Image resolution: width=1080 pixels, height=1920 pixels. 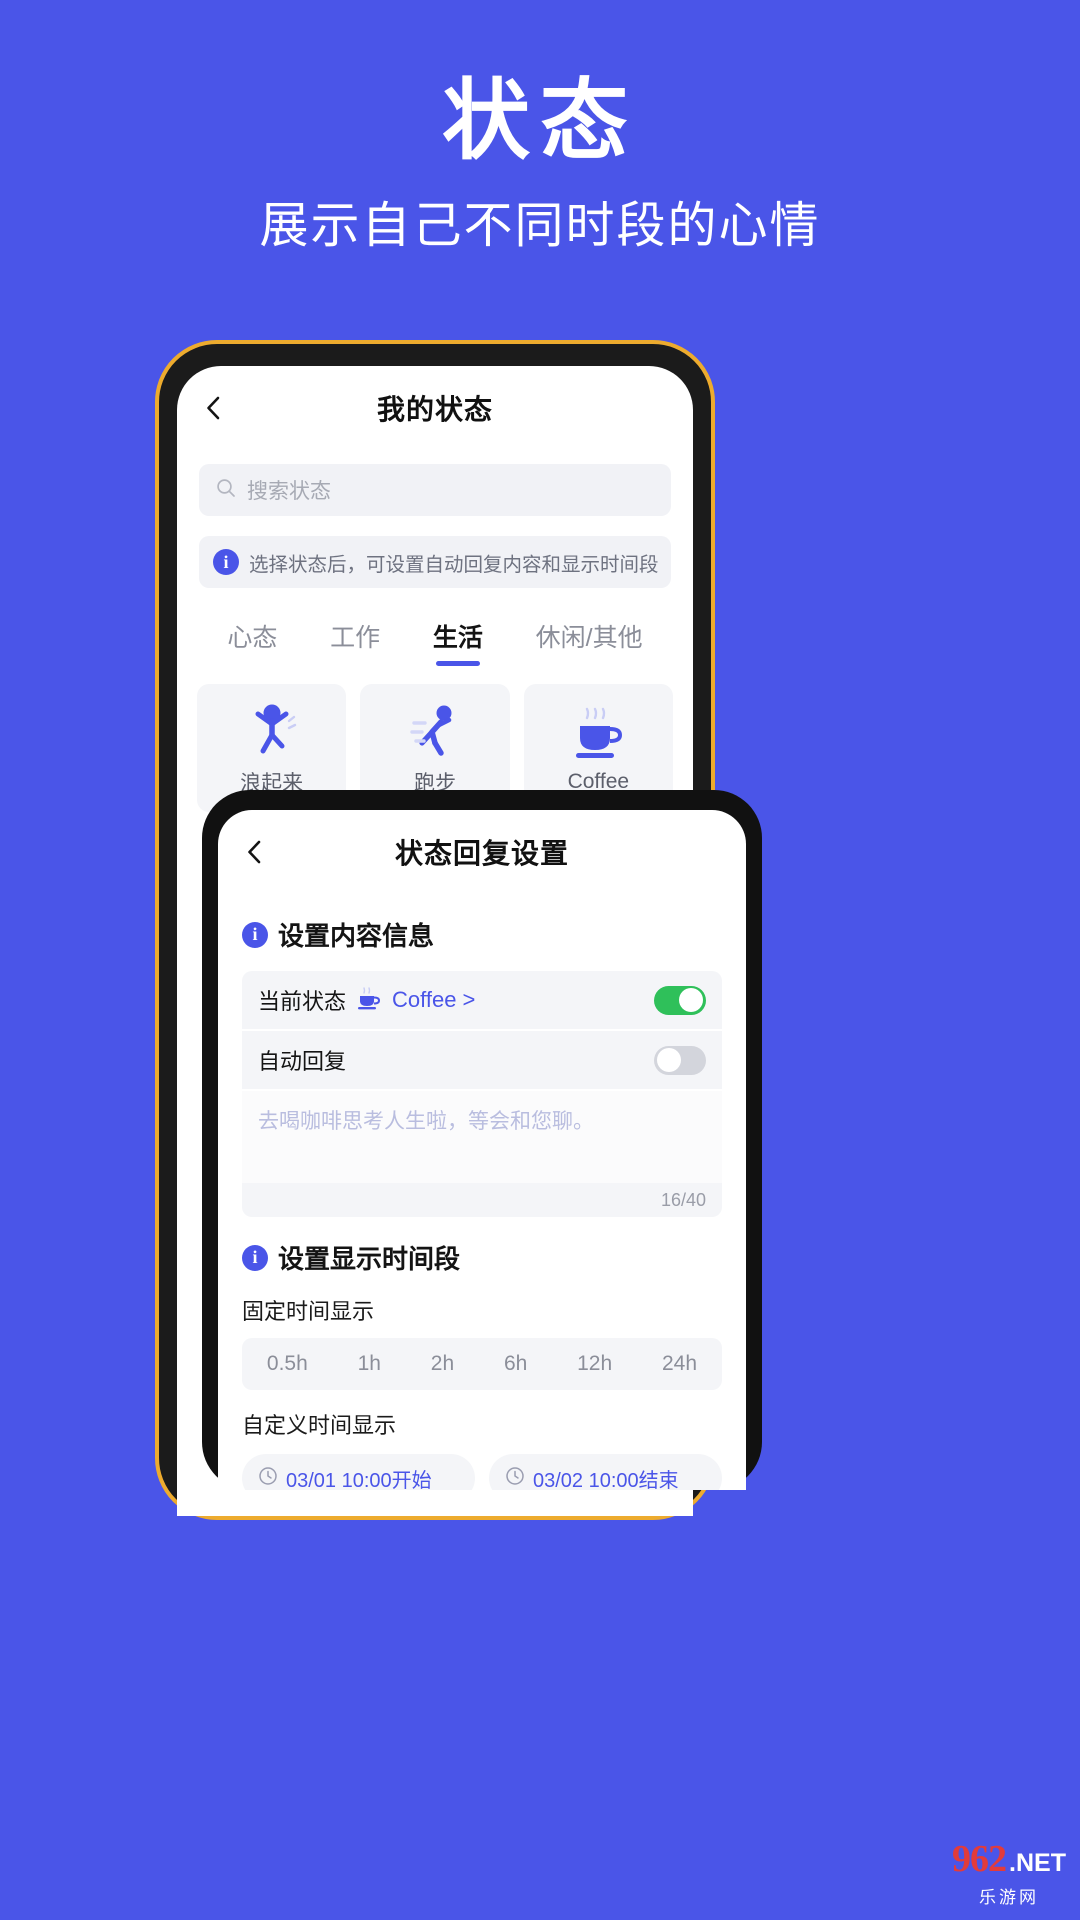 I want to click on time-section-header: i 设置显示时间段, so click(x=482, y=1257).